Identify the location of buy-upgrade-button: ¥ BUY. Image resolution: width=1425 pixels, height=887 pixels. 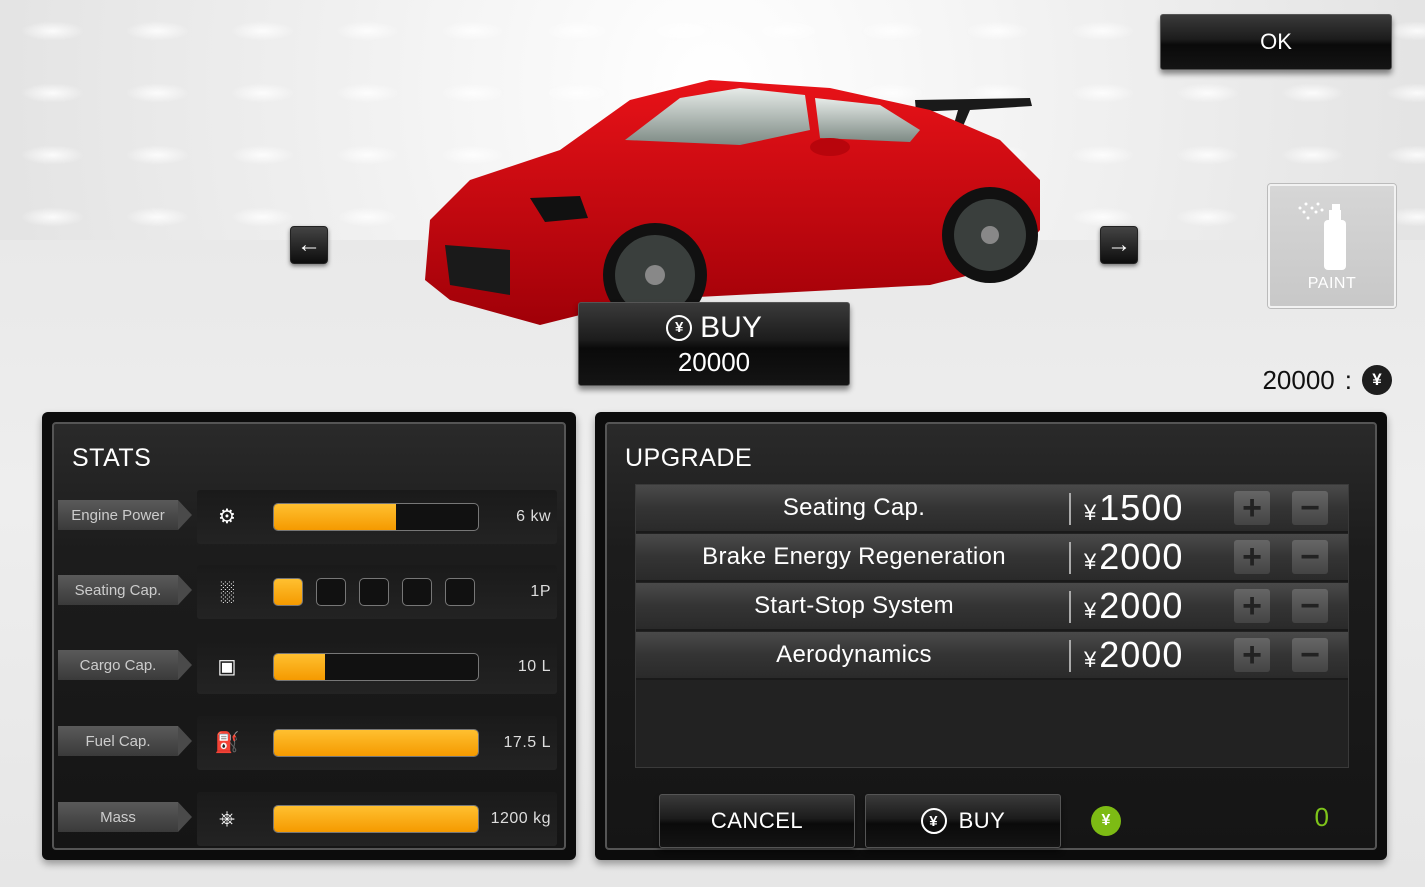
(963, 821).